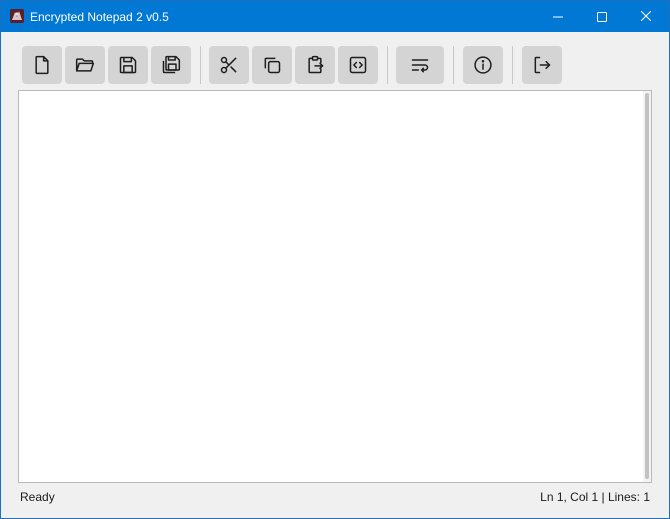 This screenshot has width=670, height=519. I want to click on save-as-button, so click(171, 65).